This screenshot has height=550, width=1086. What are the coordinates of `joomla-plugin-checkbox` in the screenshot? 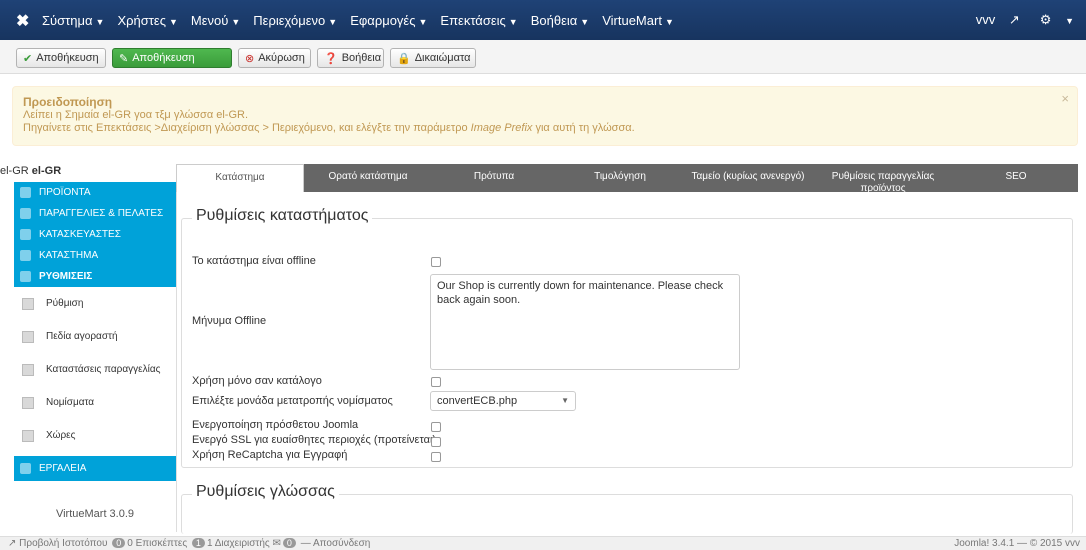 It's located at (436, 427).